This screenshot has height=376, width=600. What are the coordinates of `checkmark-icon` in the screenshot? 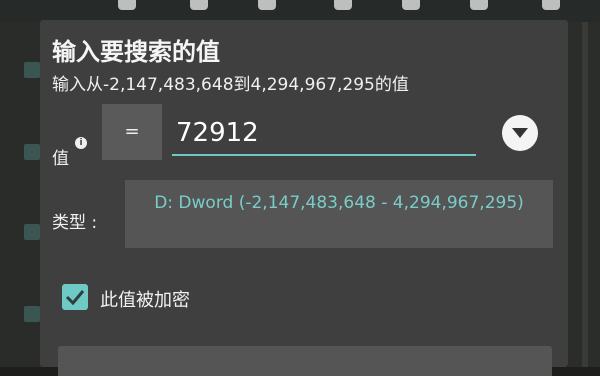 It's located at (75, 298).